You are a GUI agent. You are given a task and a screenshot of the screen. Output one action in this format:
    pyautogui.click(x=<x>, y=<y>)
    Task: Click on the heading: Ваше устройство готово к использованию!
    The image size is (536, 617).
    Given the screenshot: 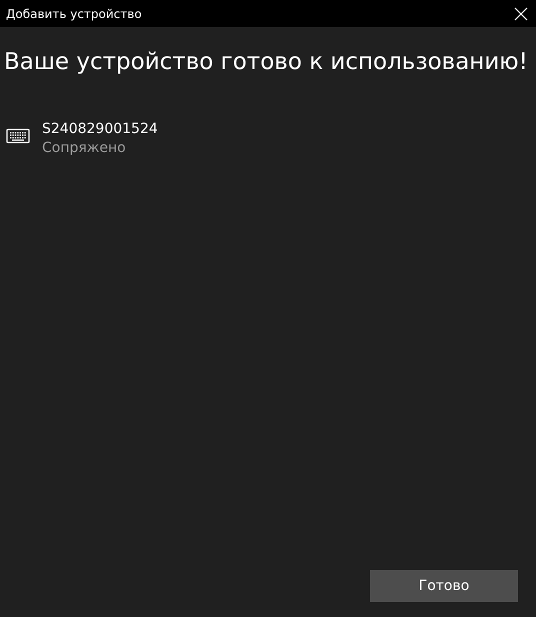 What is the action you would take?
    pyautogui.click(x=266, y=62)
    